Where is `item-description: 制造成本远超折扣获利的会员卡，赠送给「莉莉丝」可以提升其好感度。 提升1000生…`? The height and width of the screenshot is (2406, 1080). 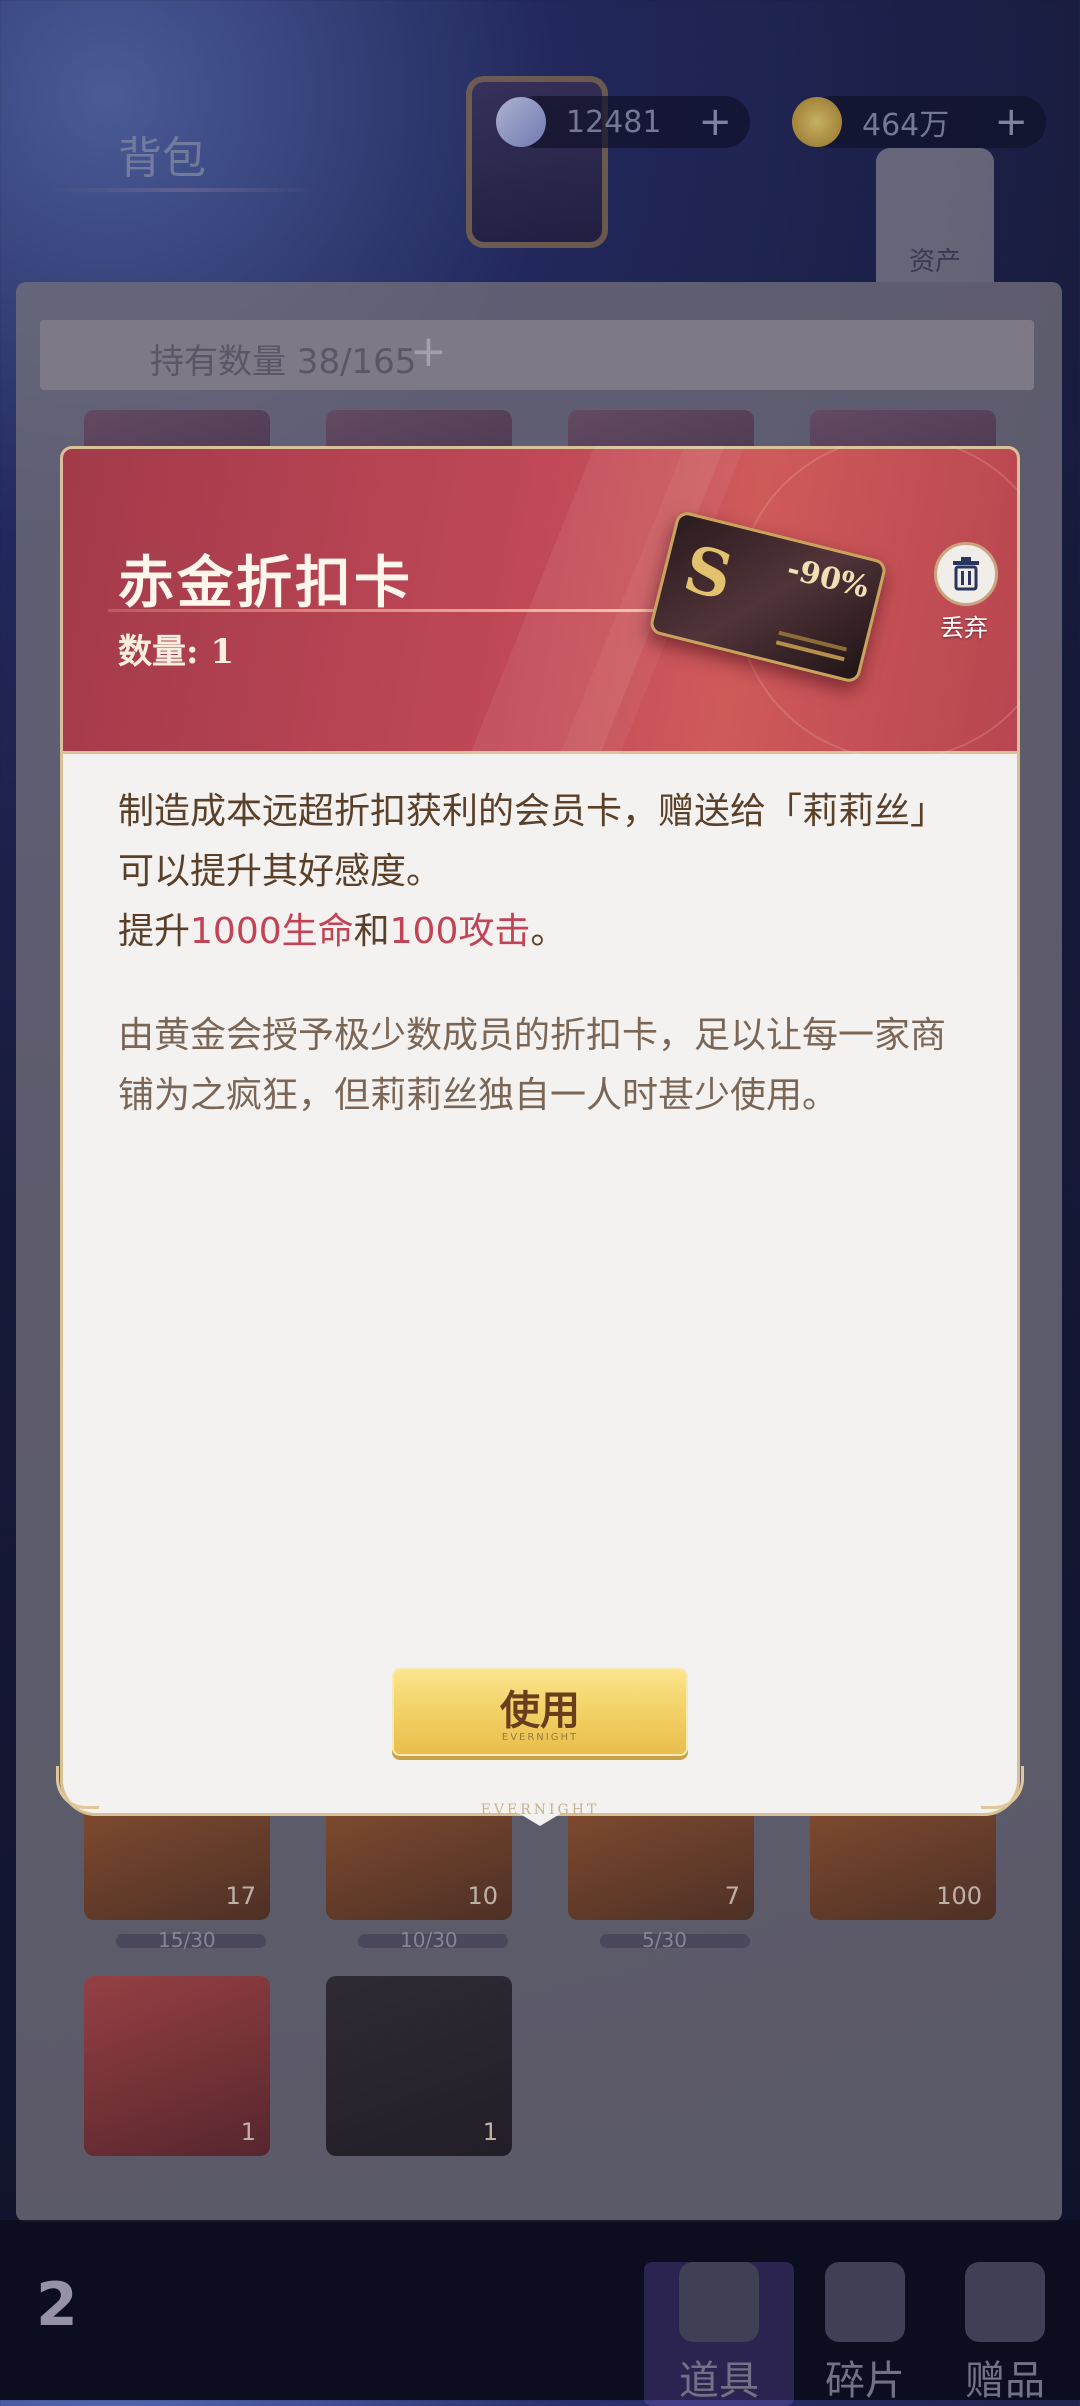 item-description: 制造成本远超折扣获利的会员卡，赠送给「莉莉丝」可以提升其好感度。 提升1000生… is located at coordinates (543, 872).